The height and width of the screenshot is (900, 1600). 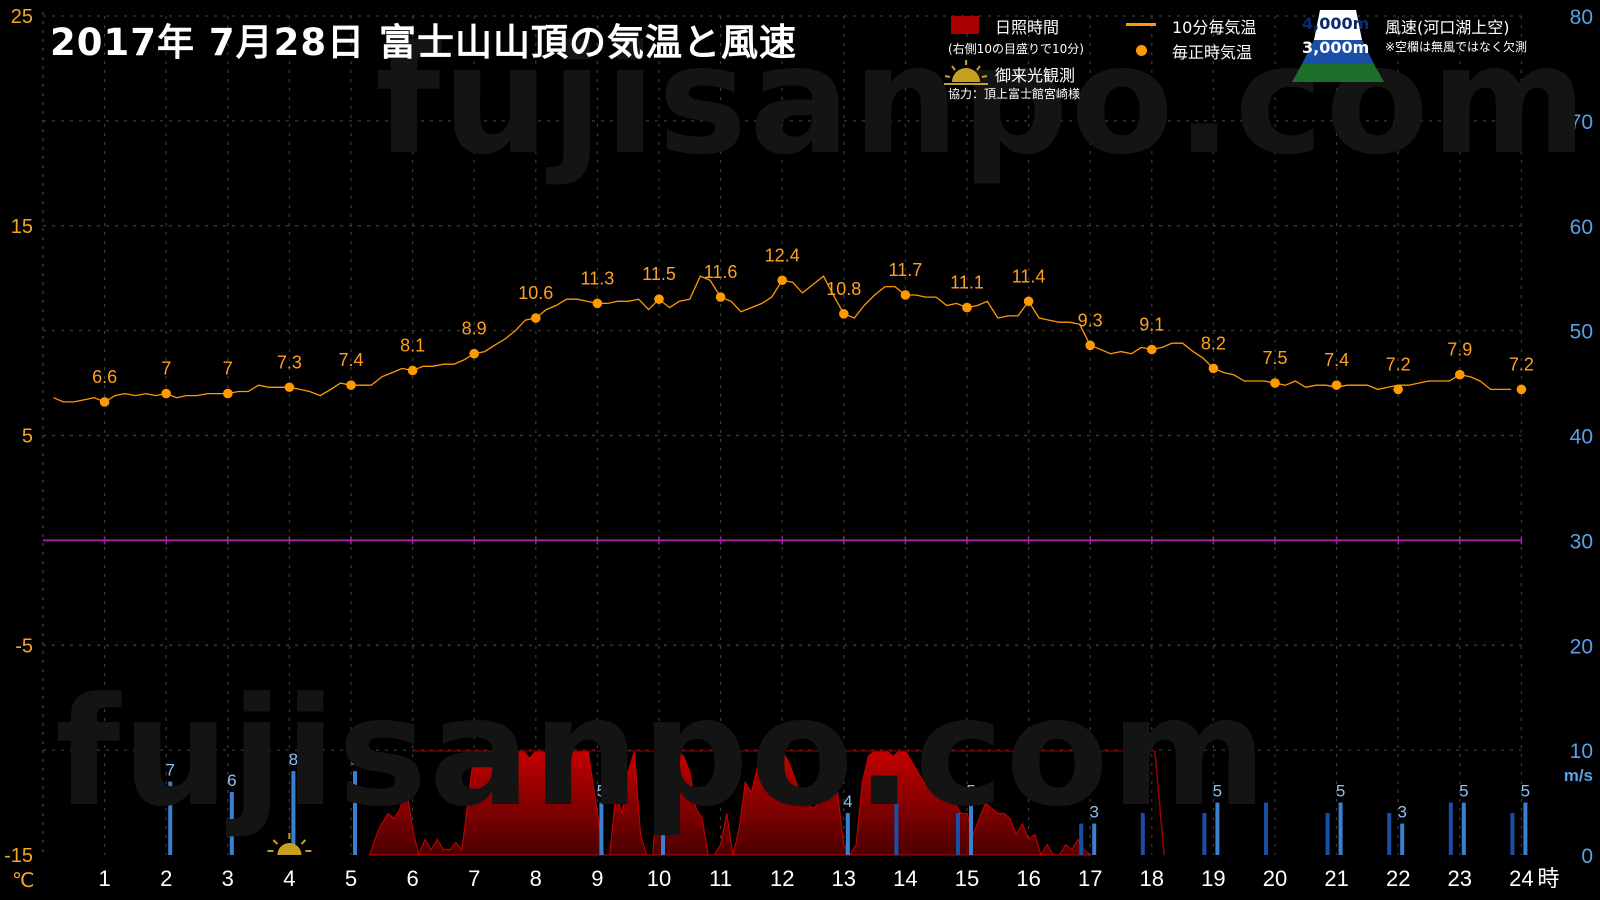 What do you see at coordinates (1213, 878) in the screenshot?
I see `x-tick-label: 19` at bounding box center [1213, 878].